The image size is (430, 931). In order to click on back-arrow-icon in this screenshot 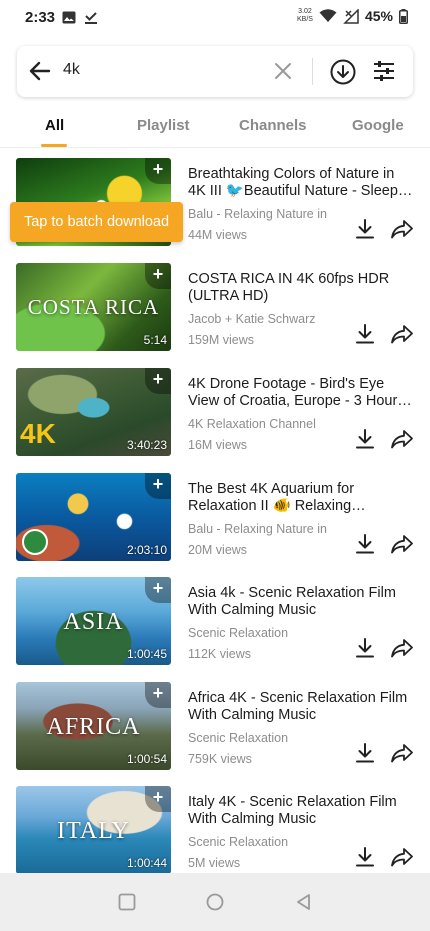, I will do `click(40, 71)`.